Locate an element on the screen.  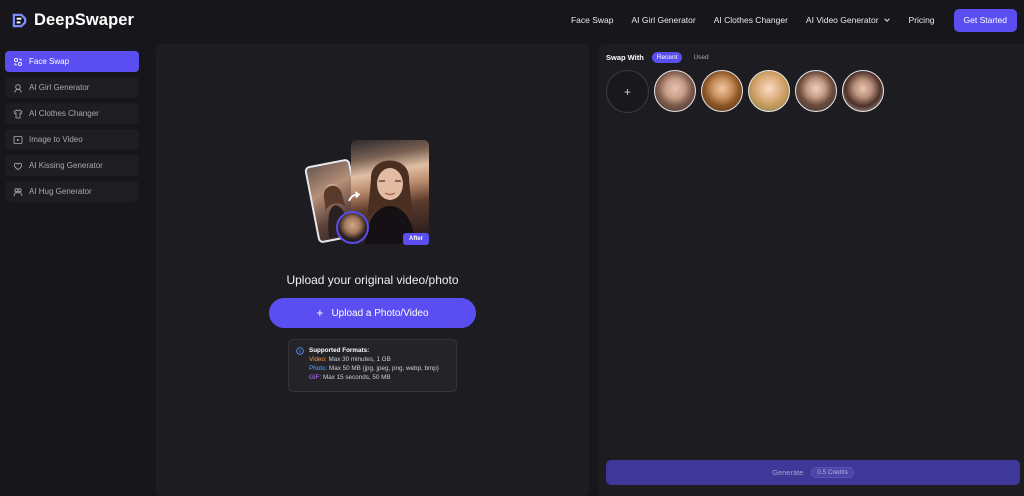
format-gif: GIF: Max 15 seconds, 50 MB is located at coordinates (379, 377).